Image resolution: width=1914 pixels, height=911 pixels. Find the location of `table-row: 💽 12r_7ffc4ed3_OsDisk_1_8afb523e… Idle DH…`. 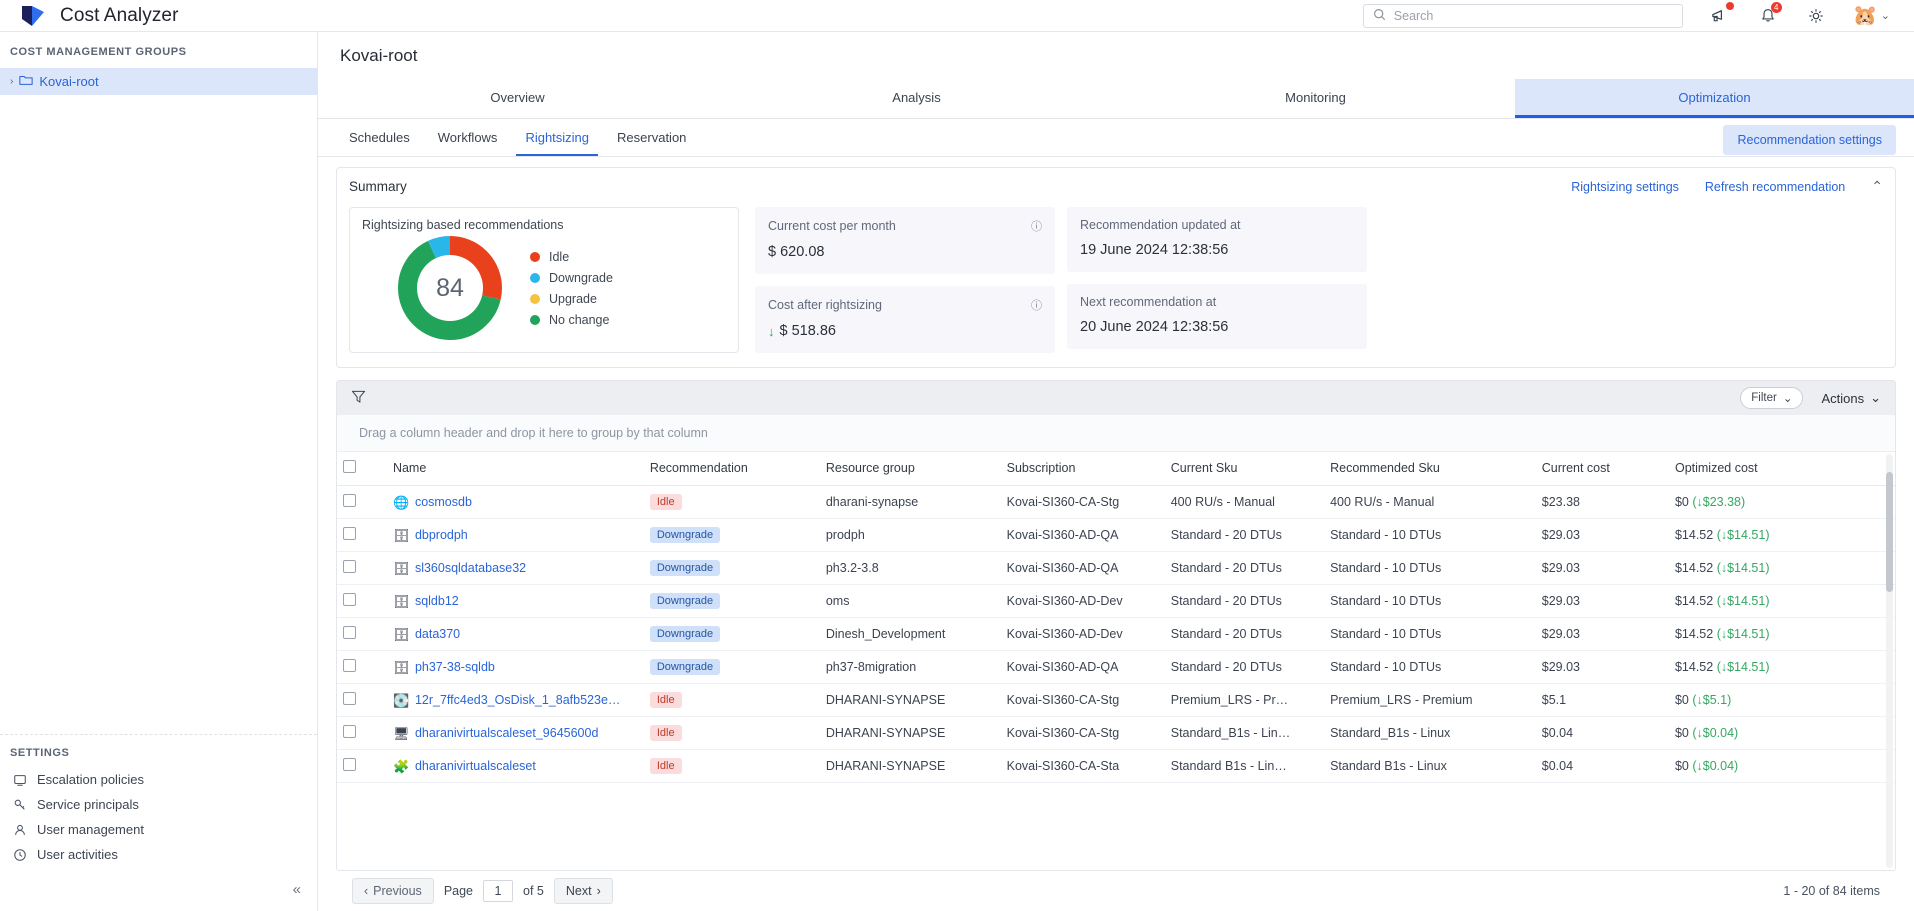

table-row: 💽 12r_7ffc4ed3_OsDisk_1_8afb523e… Idle DH… is located at coordinates (1116, 700).